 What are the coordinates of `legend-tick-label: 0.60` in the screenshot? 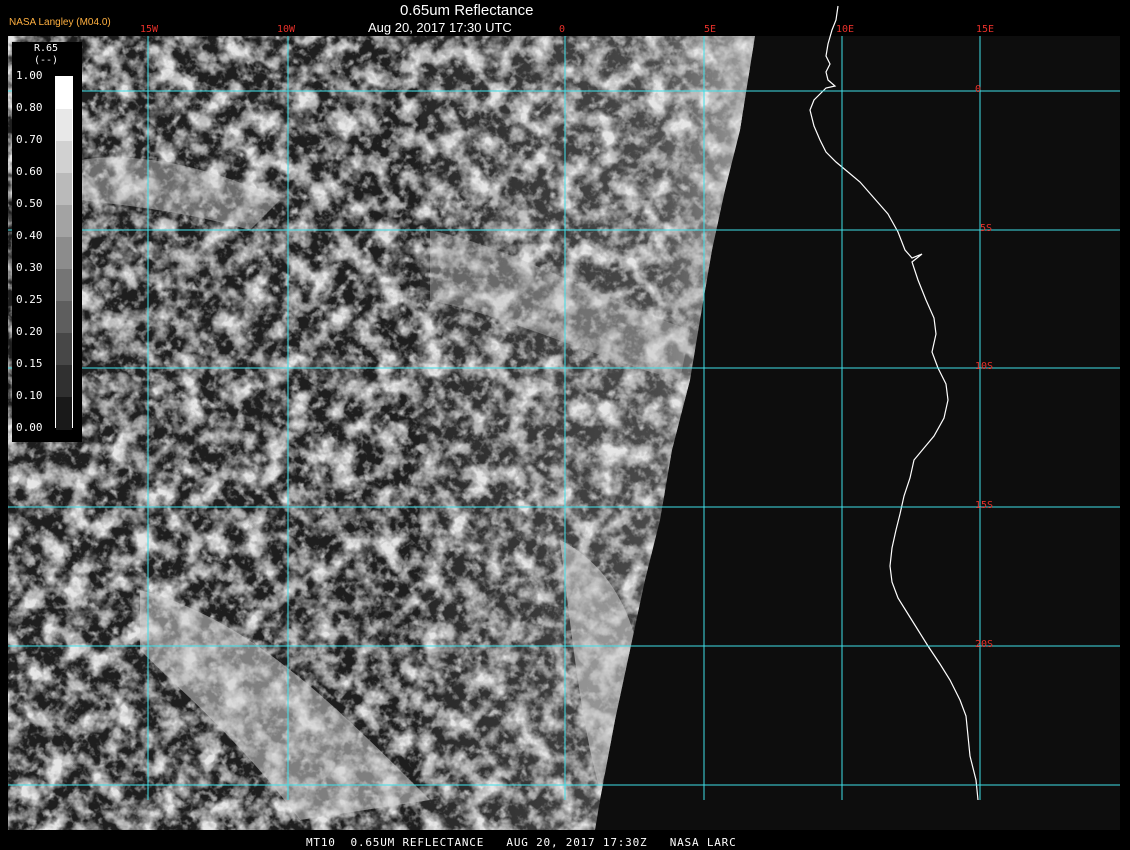 It's located at (29, 171).